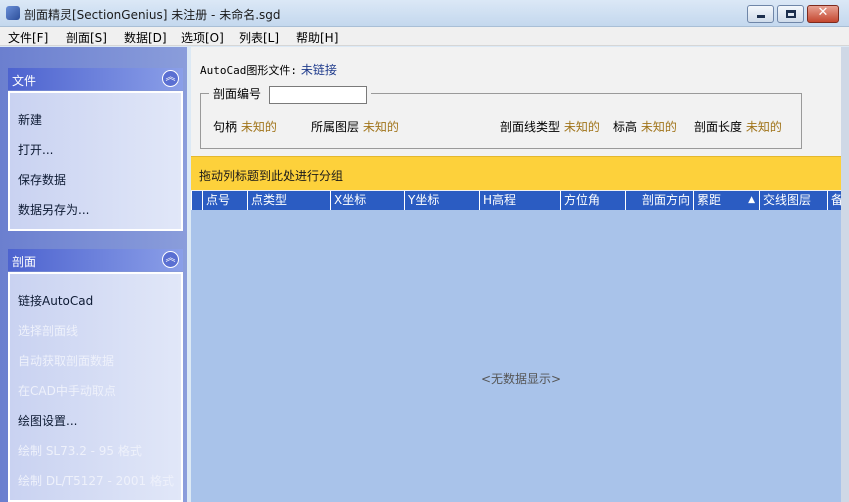 The image size is (849, 502). What do you see at coordinates (317, 37) in the screenshot?
I see `menu-help: 帮助[H]` at bounding box center [317, 37].